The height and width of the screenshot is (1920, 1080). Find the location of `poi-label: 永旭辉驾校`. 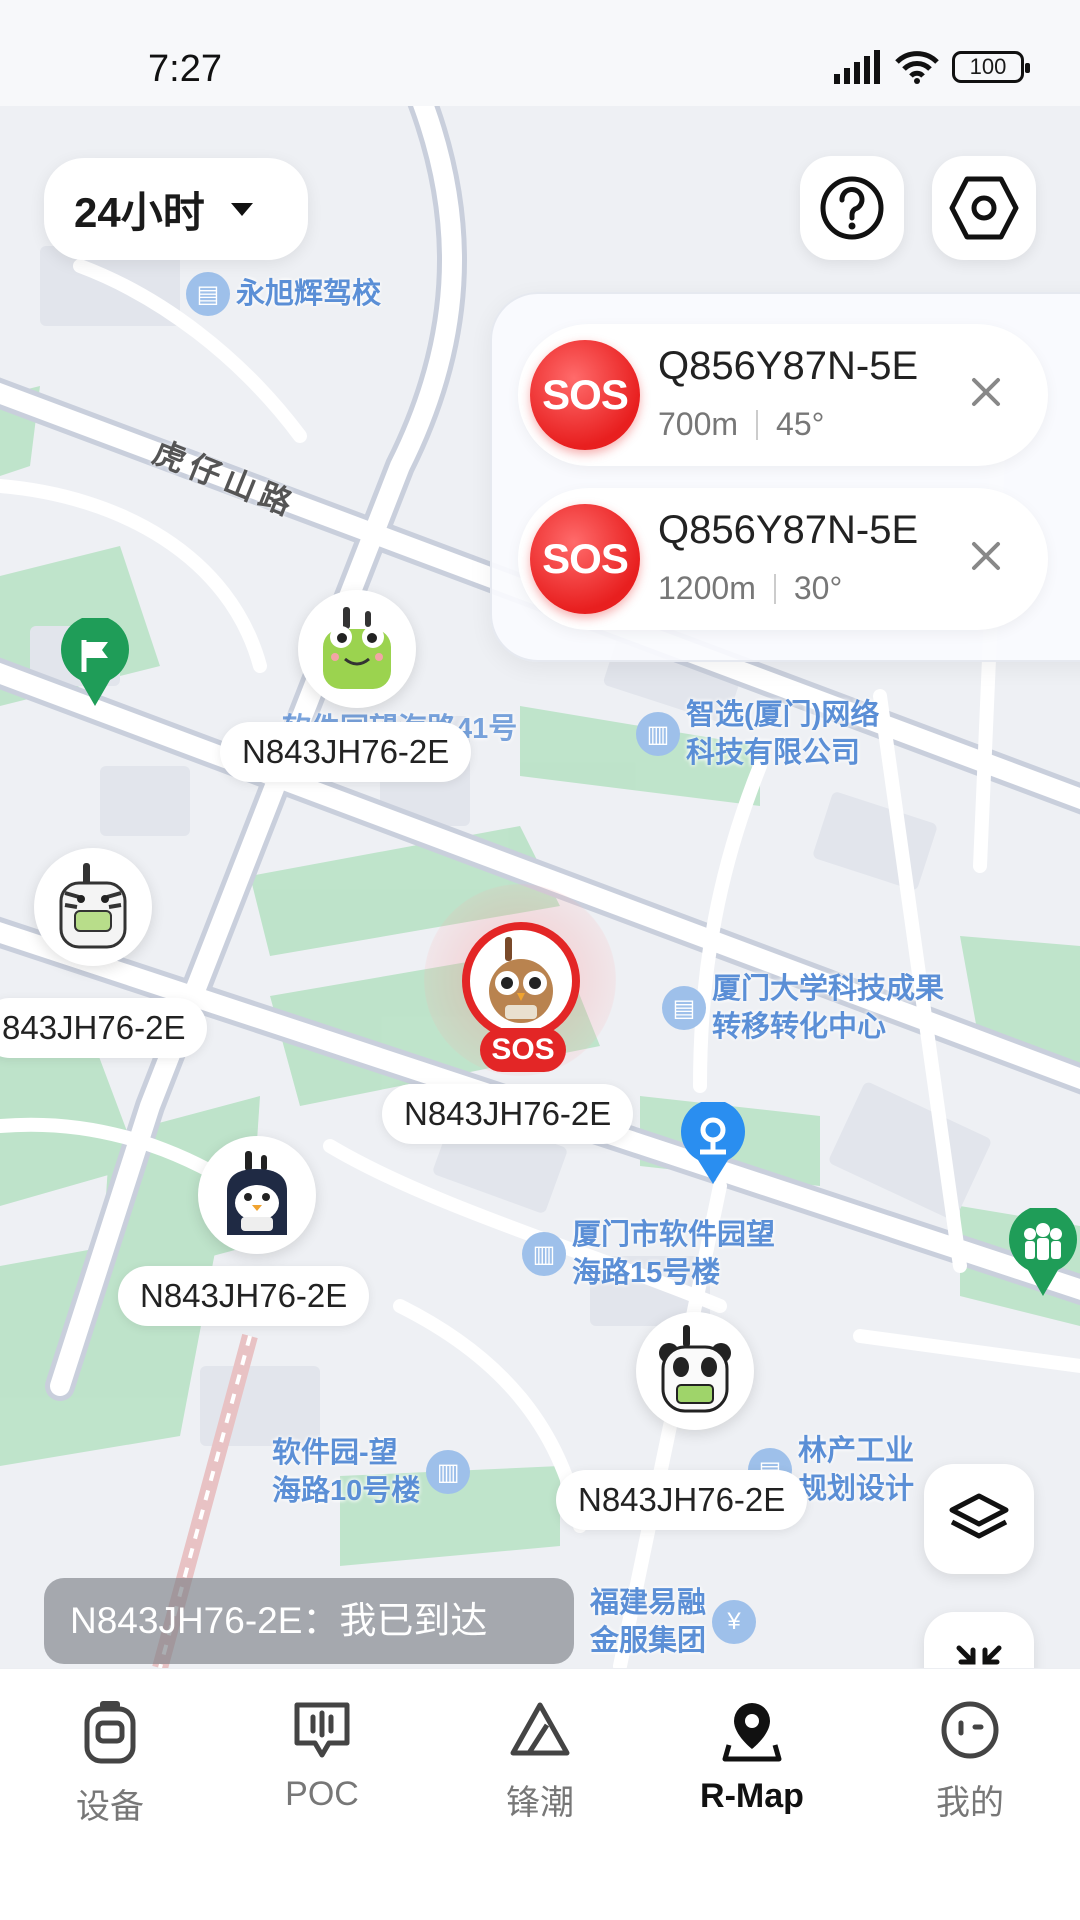

poi-label: 永旭辉驾校 is located at coordinates (309, 294).